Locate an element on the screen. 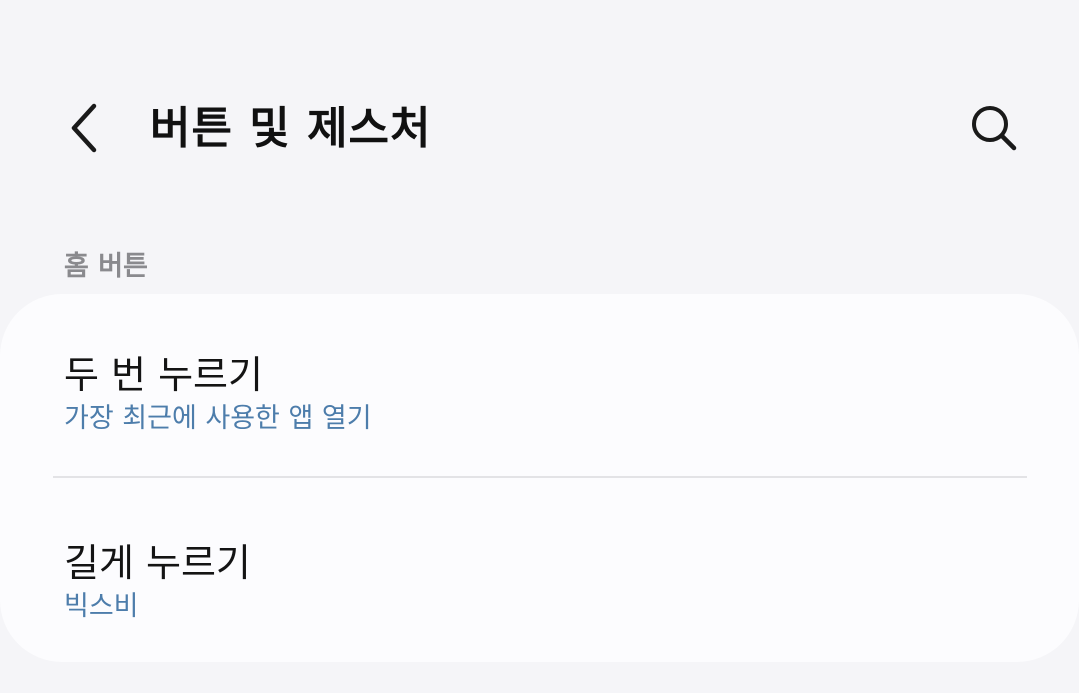 This screenshot has height=693, width=1079. list-item-subtitle: 빅스비 is located at coordinates (101, 606).